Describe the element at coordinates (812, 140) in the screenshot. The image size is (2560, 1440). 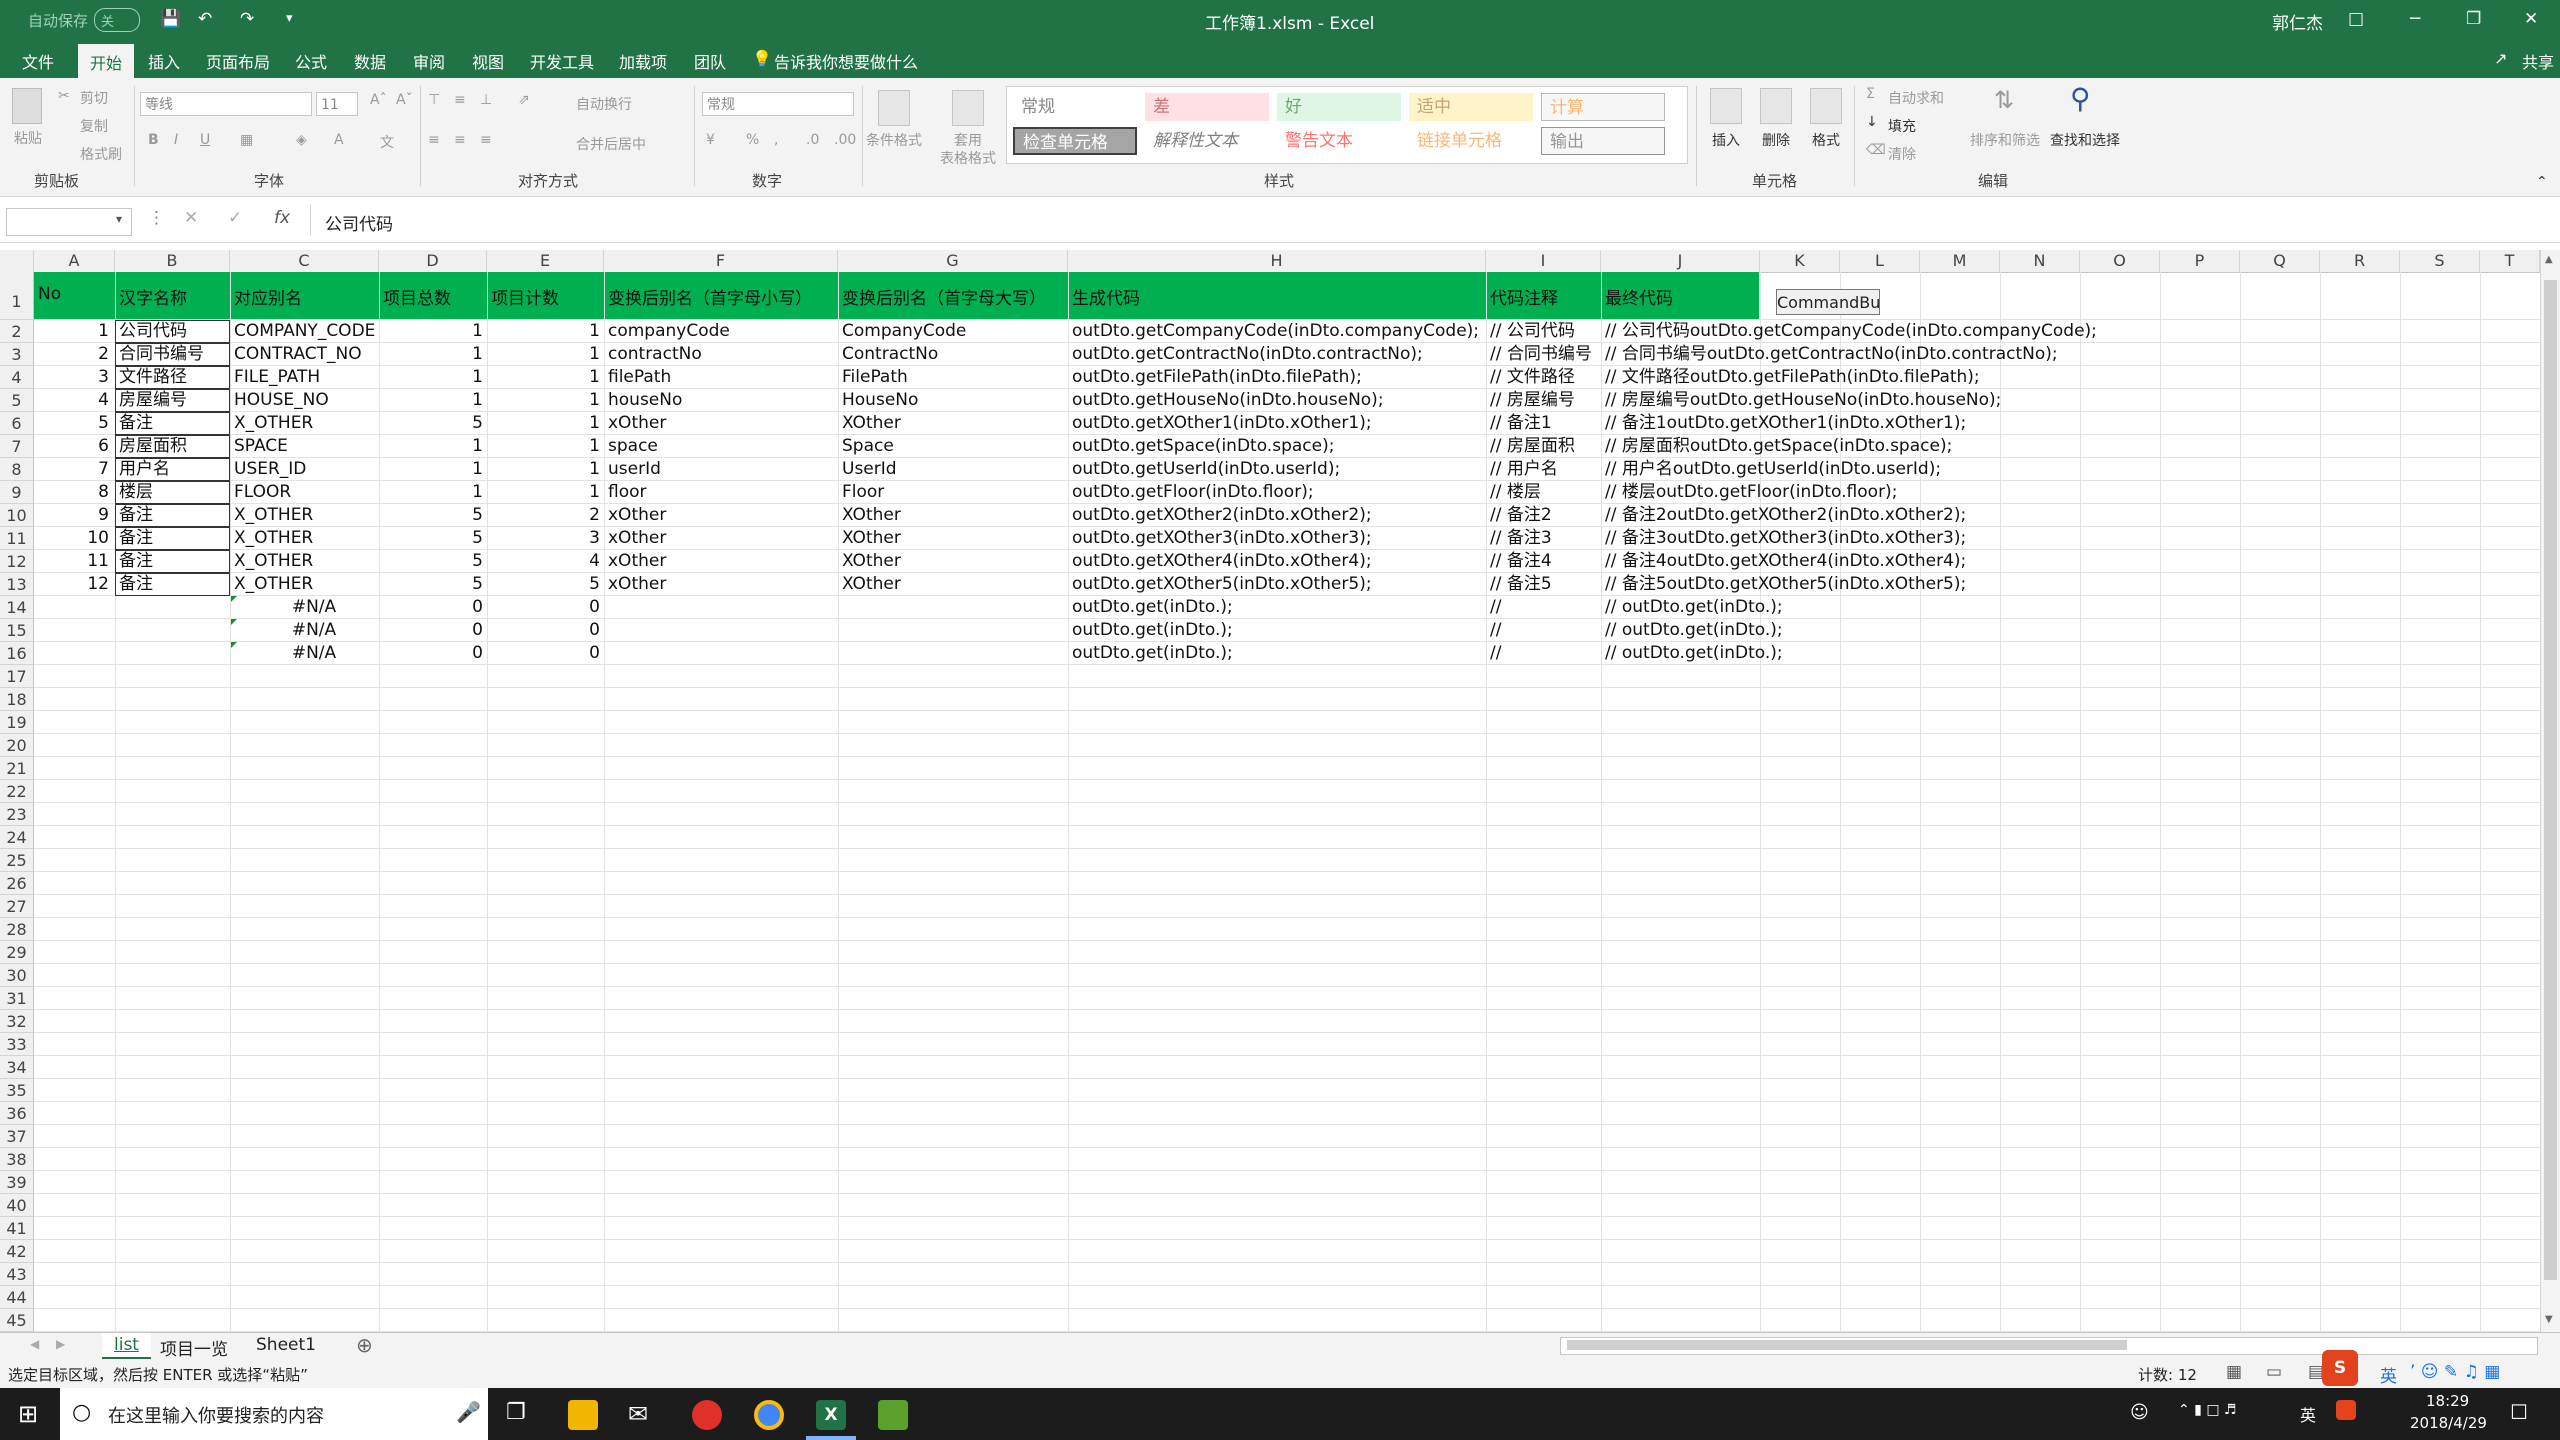
I see `decimal-increase-icon: .0` at that location.